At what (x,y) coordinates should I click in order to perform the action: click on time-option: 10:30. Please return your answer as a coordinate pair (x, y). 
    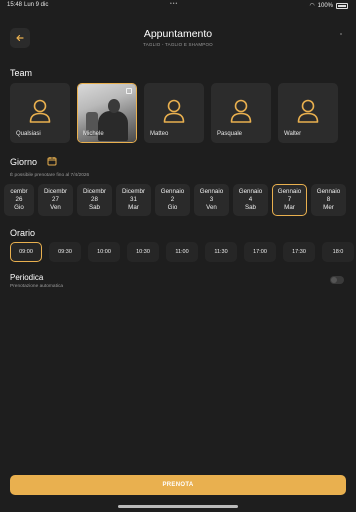
    Looking at the image, I should click on (143, 252).